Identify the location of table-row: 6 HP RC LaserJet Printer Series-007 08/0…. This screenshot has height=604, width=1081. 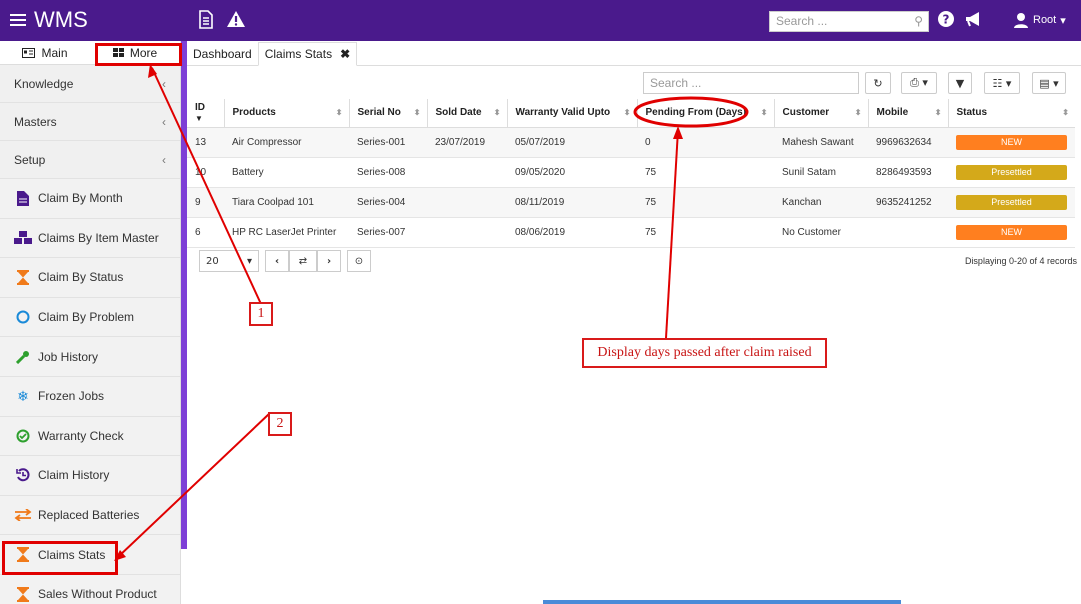
(631, 232).